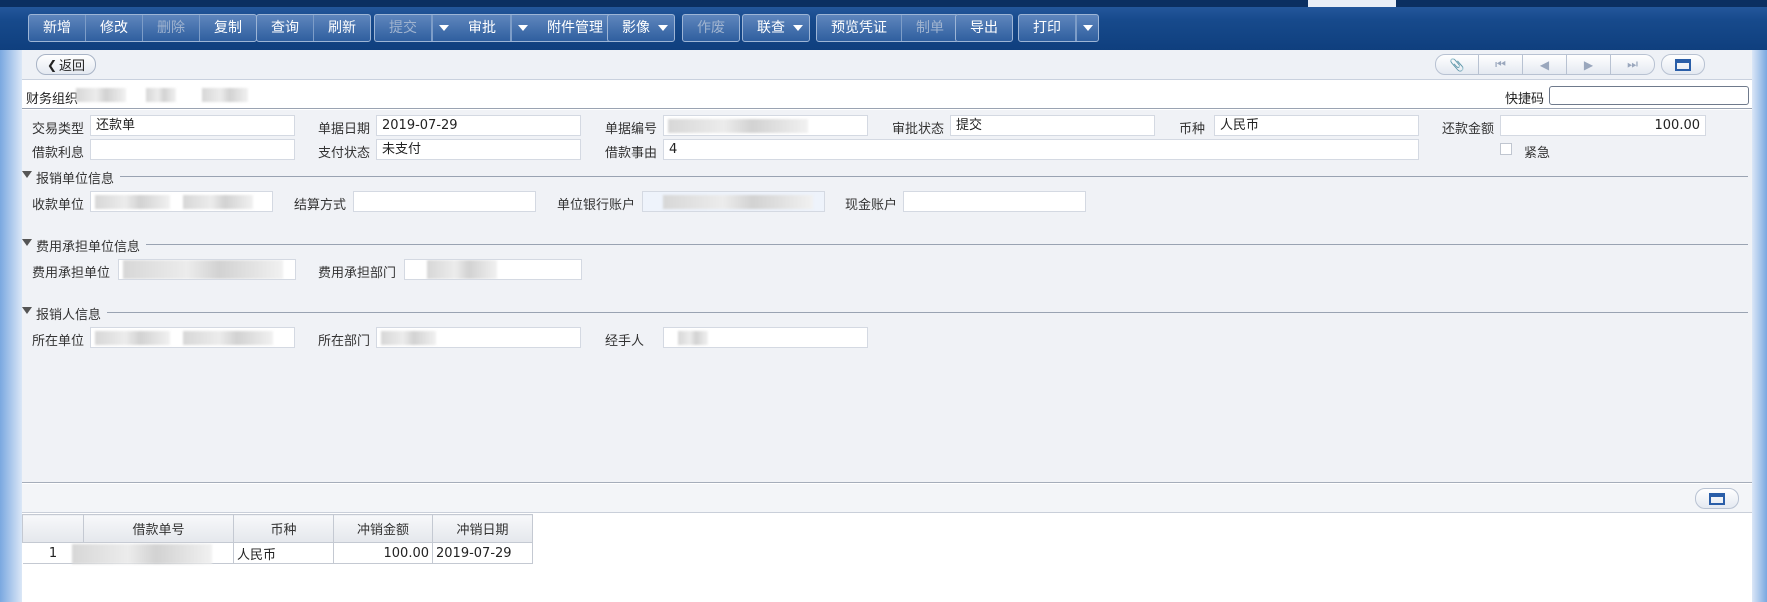 Image resolution: width=1767 pixels, height=602 pixels. What do you see at coordinates (482, 528) in the screenshot?
I see `column-header: 冲销日期` at bounding box center [482, 528].